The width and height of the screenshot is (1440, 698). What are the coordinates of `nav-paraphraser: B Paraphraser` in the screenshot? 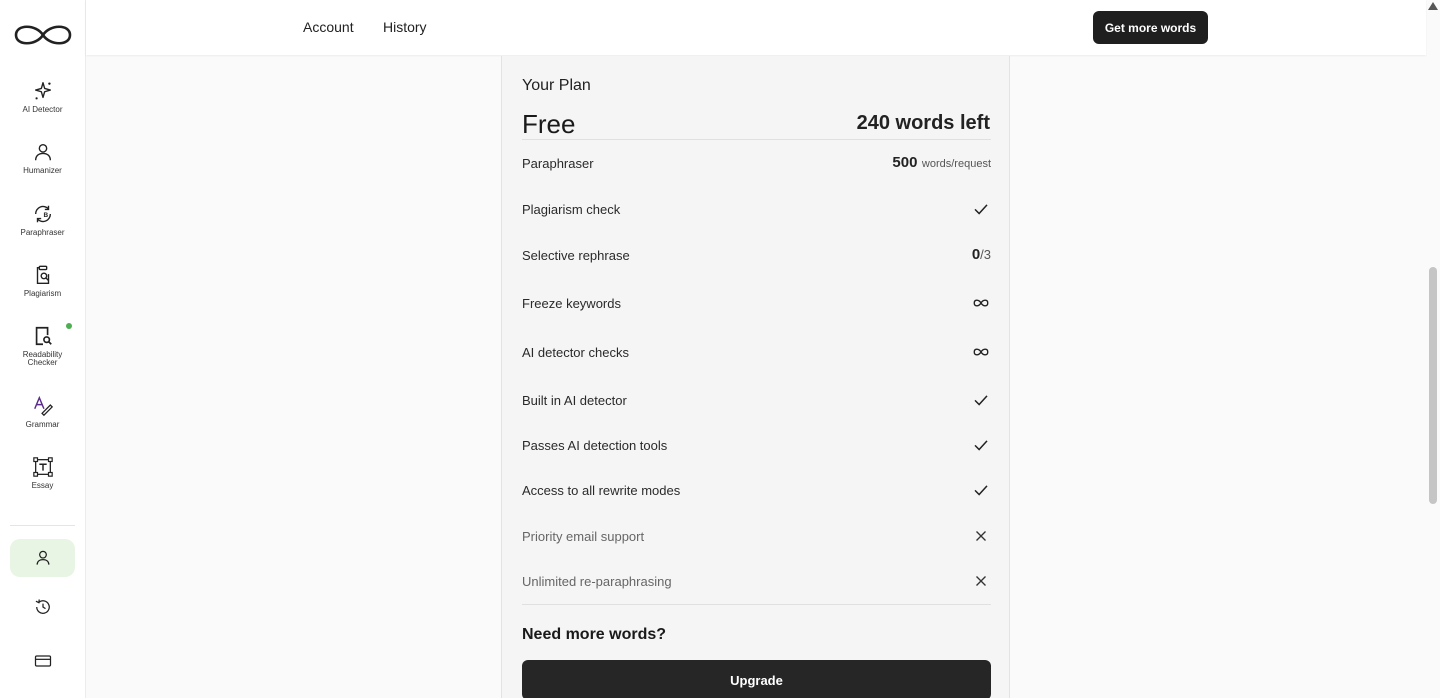 It's located at (42, 220).